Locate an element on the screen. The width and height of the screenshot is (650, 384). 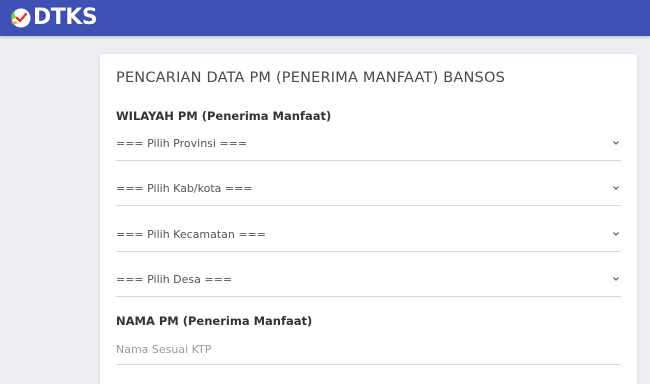
wilayah-section-label: WILAYAH PM (Penerima Manfaat) is located at coordinates (224, 116).